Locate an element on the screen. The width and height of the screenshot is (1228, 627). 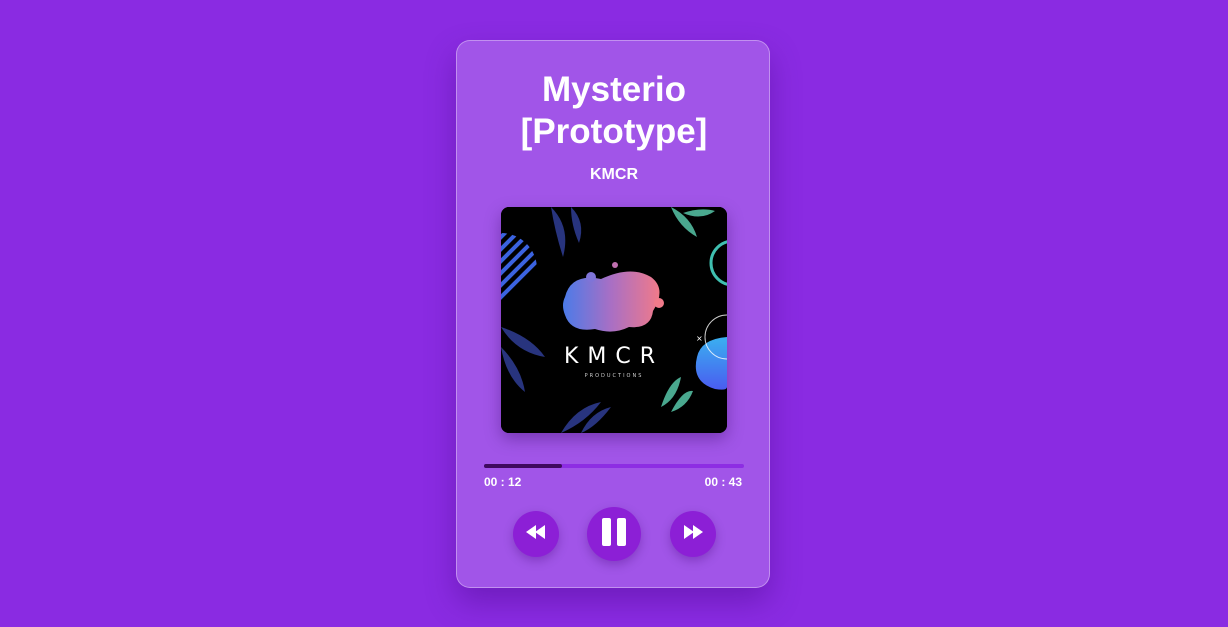
album-cover: × KMCR PRODUCTIONS is located at coordinates (614, 320).